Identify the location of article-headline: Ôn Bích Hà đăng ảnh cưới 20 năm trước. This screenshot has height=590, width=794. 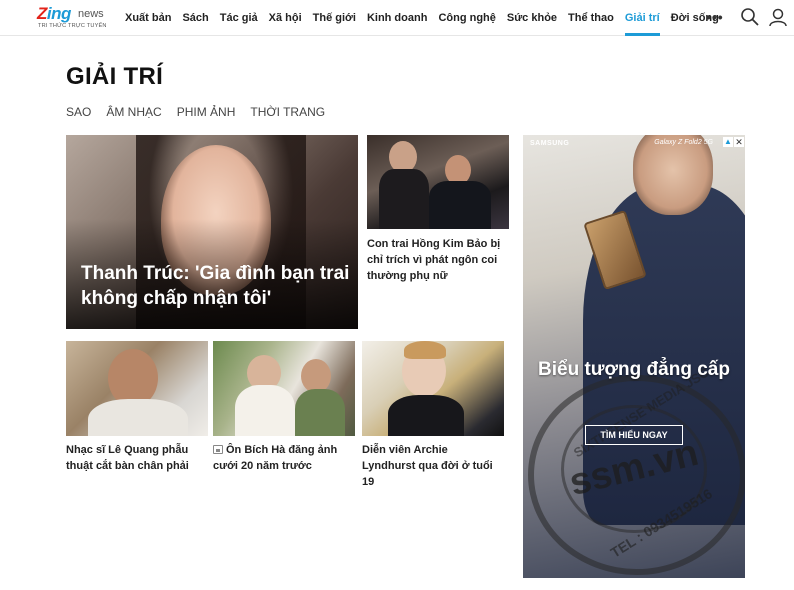
(284, 458).